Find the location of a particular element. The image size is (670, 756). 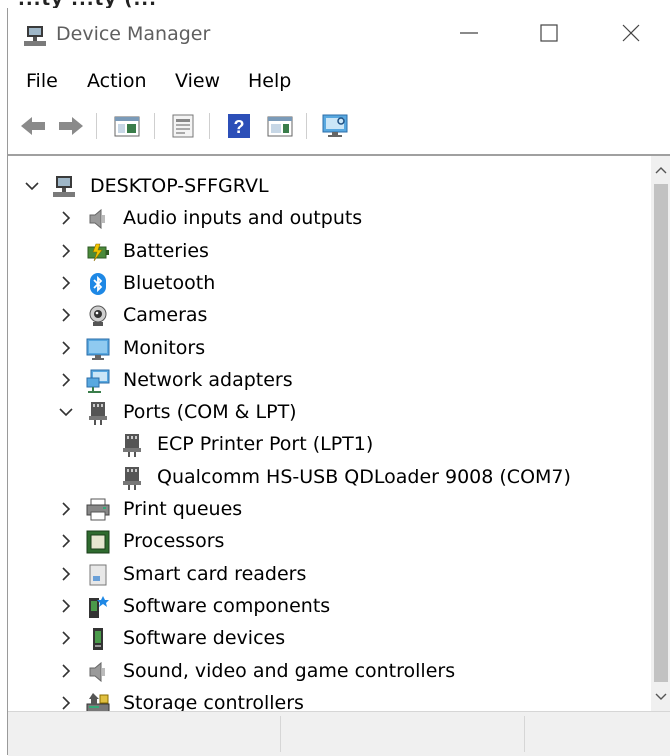

menu-file: File is located at coordinates (42, 81).